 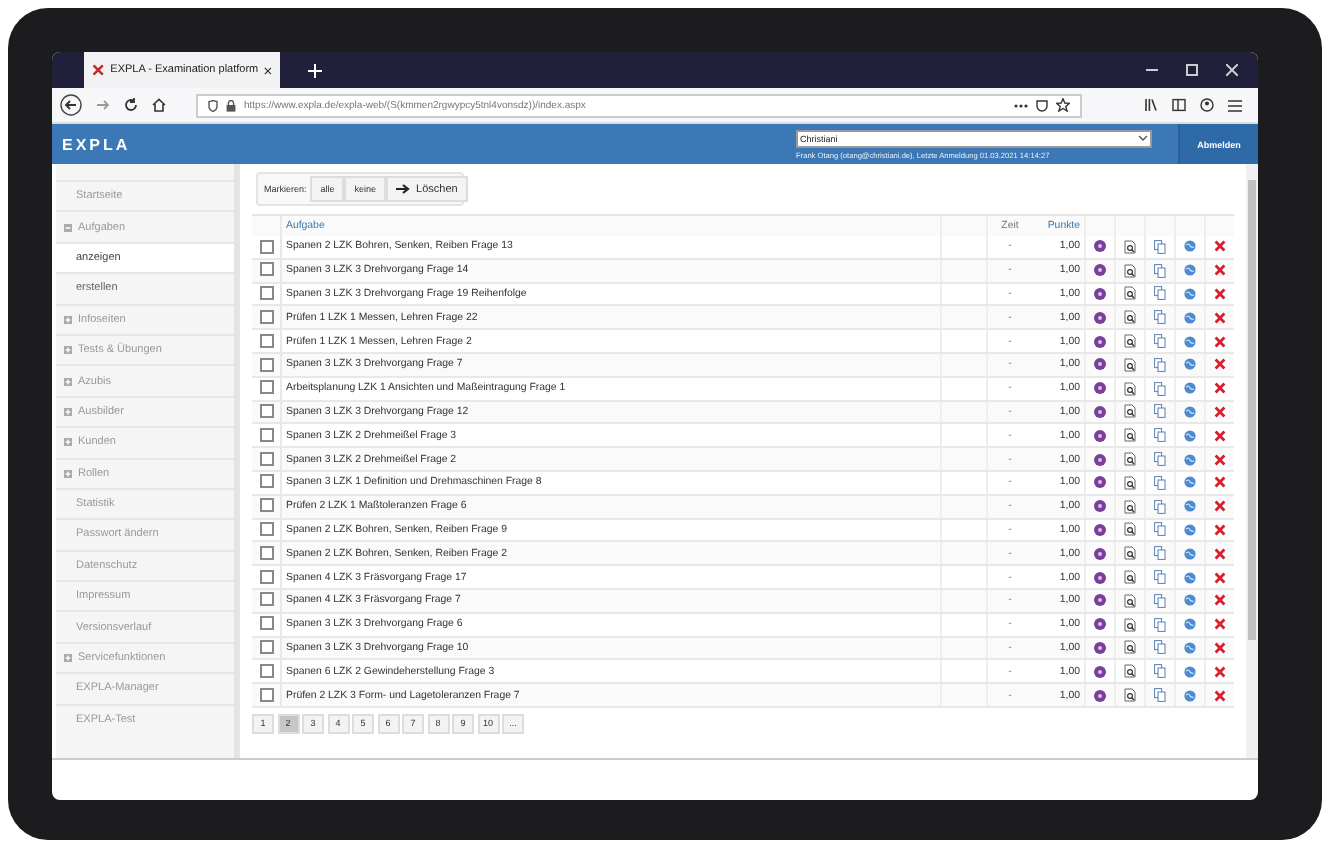 I want to click on forward-icon, so click(x=103, y=105).